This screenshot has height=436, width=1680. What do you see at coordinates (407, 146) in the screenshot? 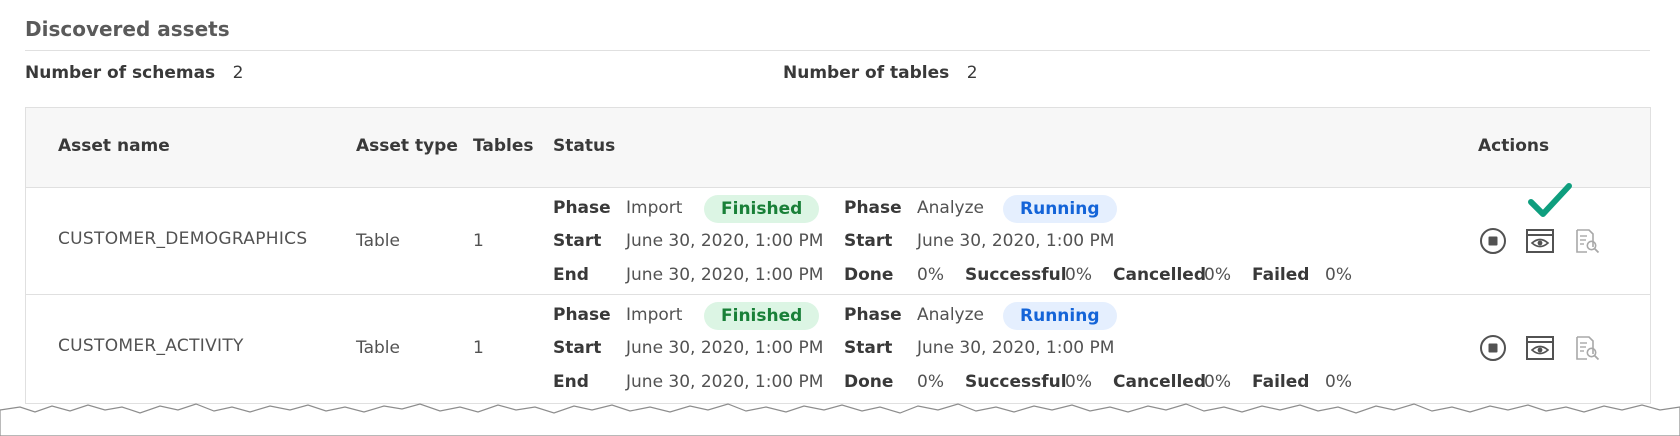
I see `column-header-asset-type: Asset type` at bounding box center [407, 146].